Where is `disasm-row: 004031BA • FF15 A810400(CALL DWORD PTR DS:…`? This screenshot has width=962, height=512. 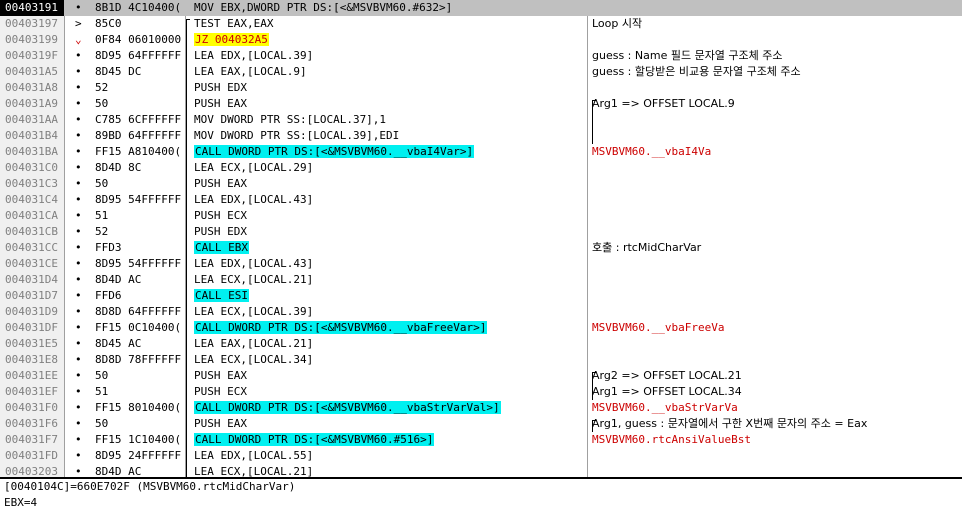
disasm-row: 004031BA • FF15 A810400(CALL DWORD PTR DS:… is located at coordinates (481, 152).